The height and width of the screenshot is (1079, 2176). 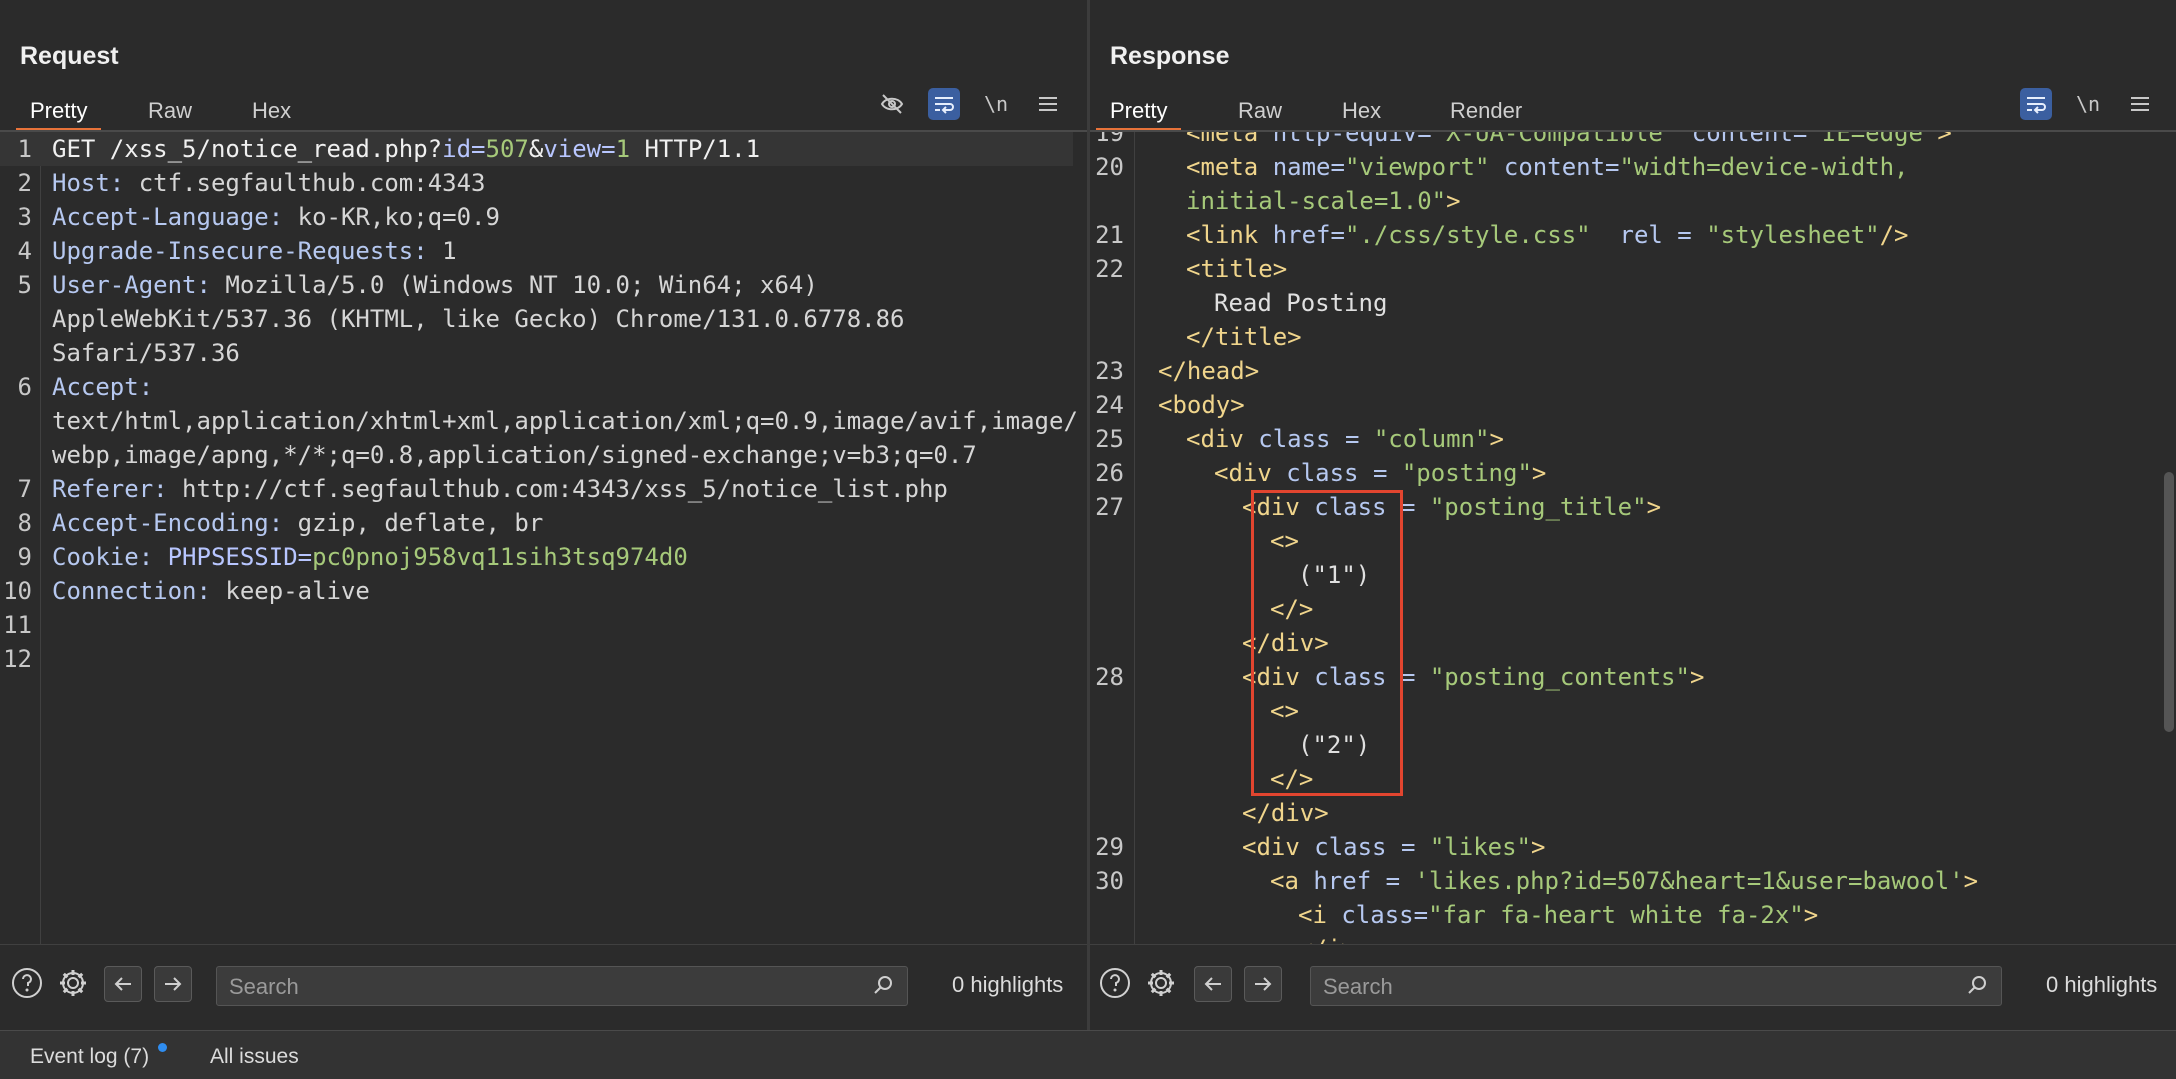 What do you see at coordinates (1599, 987) in the screenshot?
I see `response-search-input` at bounding box center [1599, 987].